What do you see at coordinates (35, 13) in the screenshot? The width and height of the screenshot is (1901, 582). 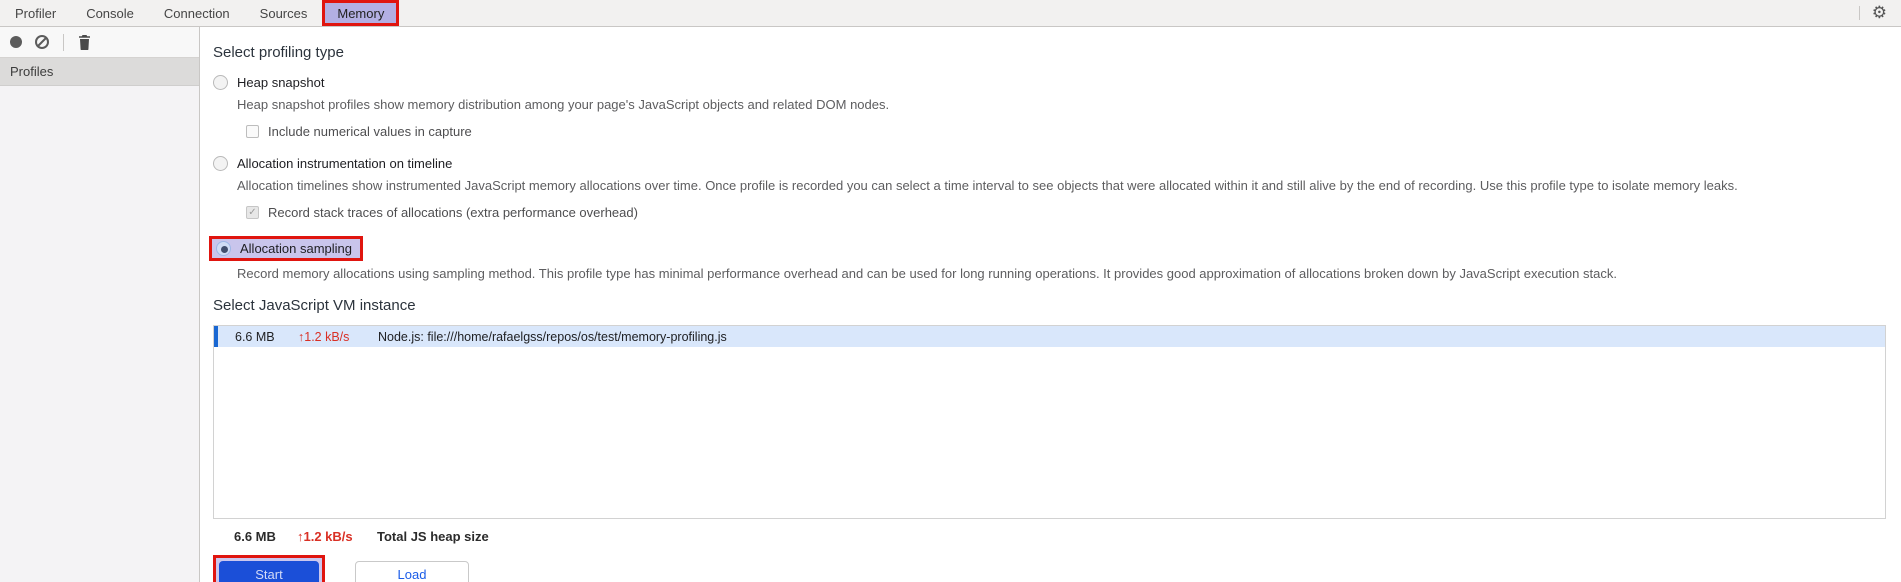 I see `tab-profiler: Profiler` at bounding box center [35, 13].